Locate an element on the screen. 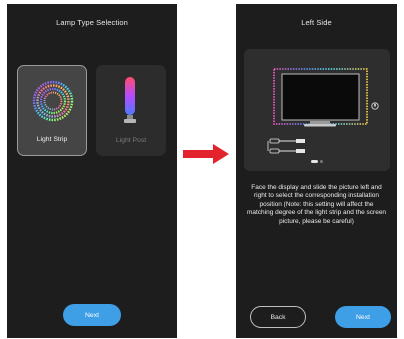  light-post-option: Light Post is located at coordinates (131, 110).